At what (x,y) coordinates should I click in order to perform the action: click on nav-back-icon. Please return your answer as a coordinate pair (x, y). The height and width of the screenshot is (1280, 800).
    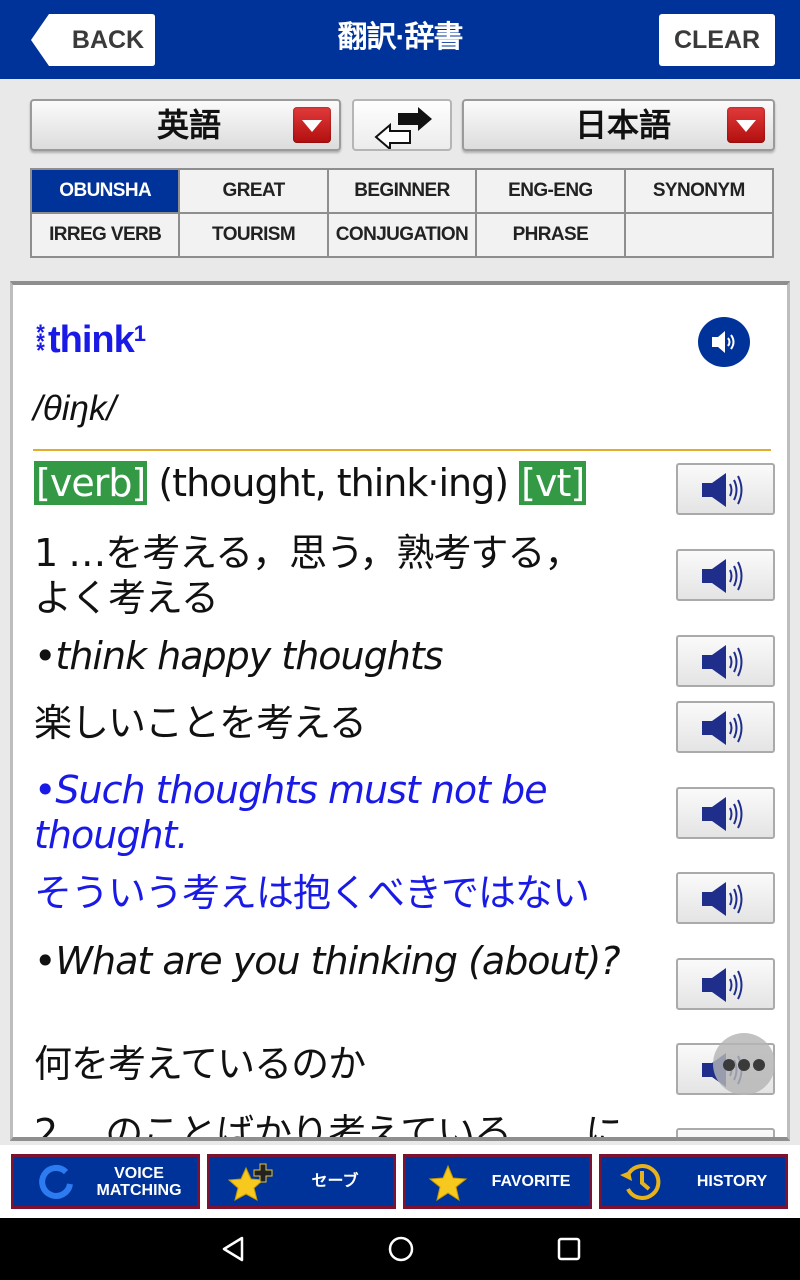
    Looking at the image, I should click on (233, 1249).